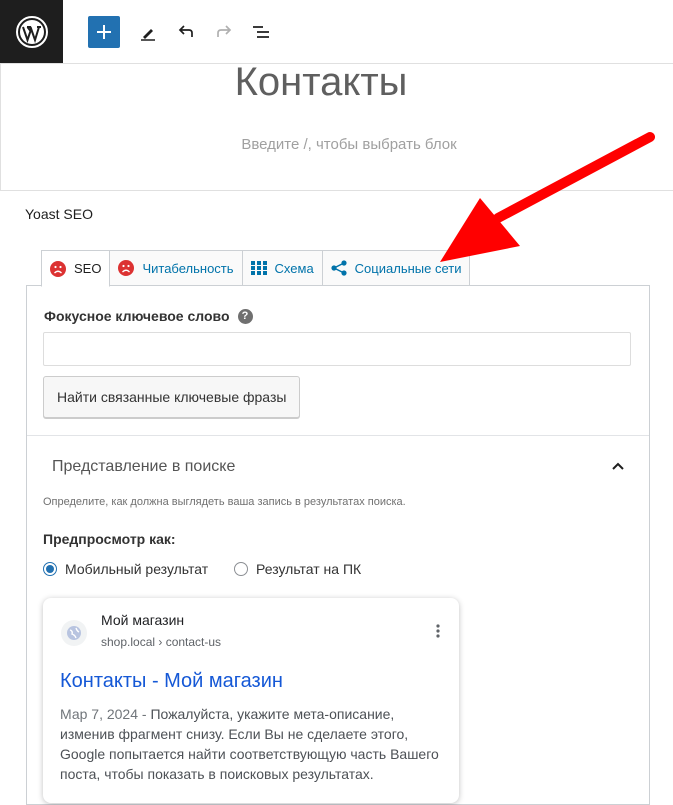 This screenshot has width=673, height=805. Describe the element at coordinates (74, 633) in the screenshot. I see `globe-icon` at that location.